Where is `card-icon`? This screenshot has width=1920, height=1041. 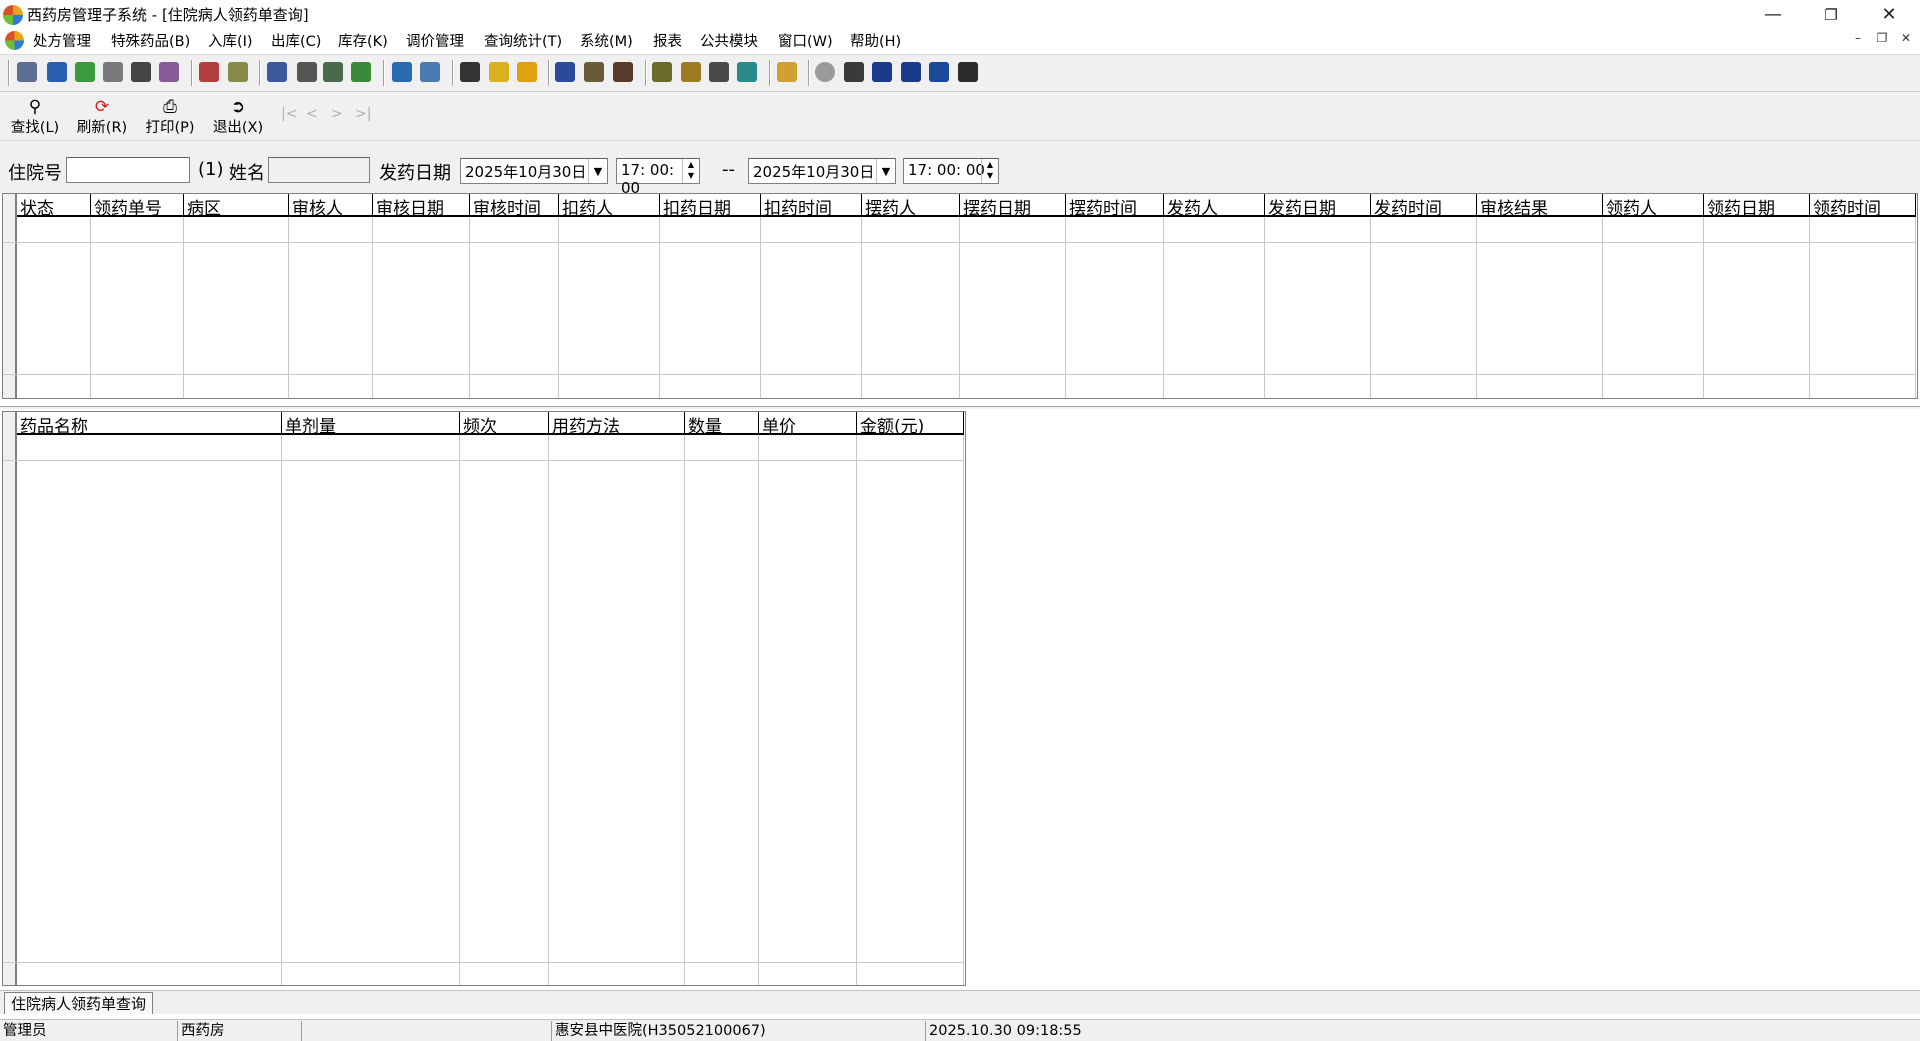
card-icon is located at coordinates (238, 72).